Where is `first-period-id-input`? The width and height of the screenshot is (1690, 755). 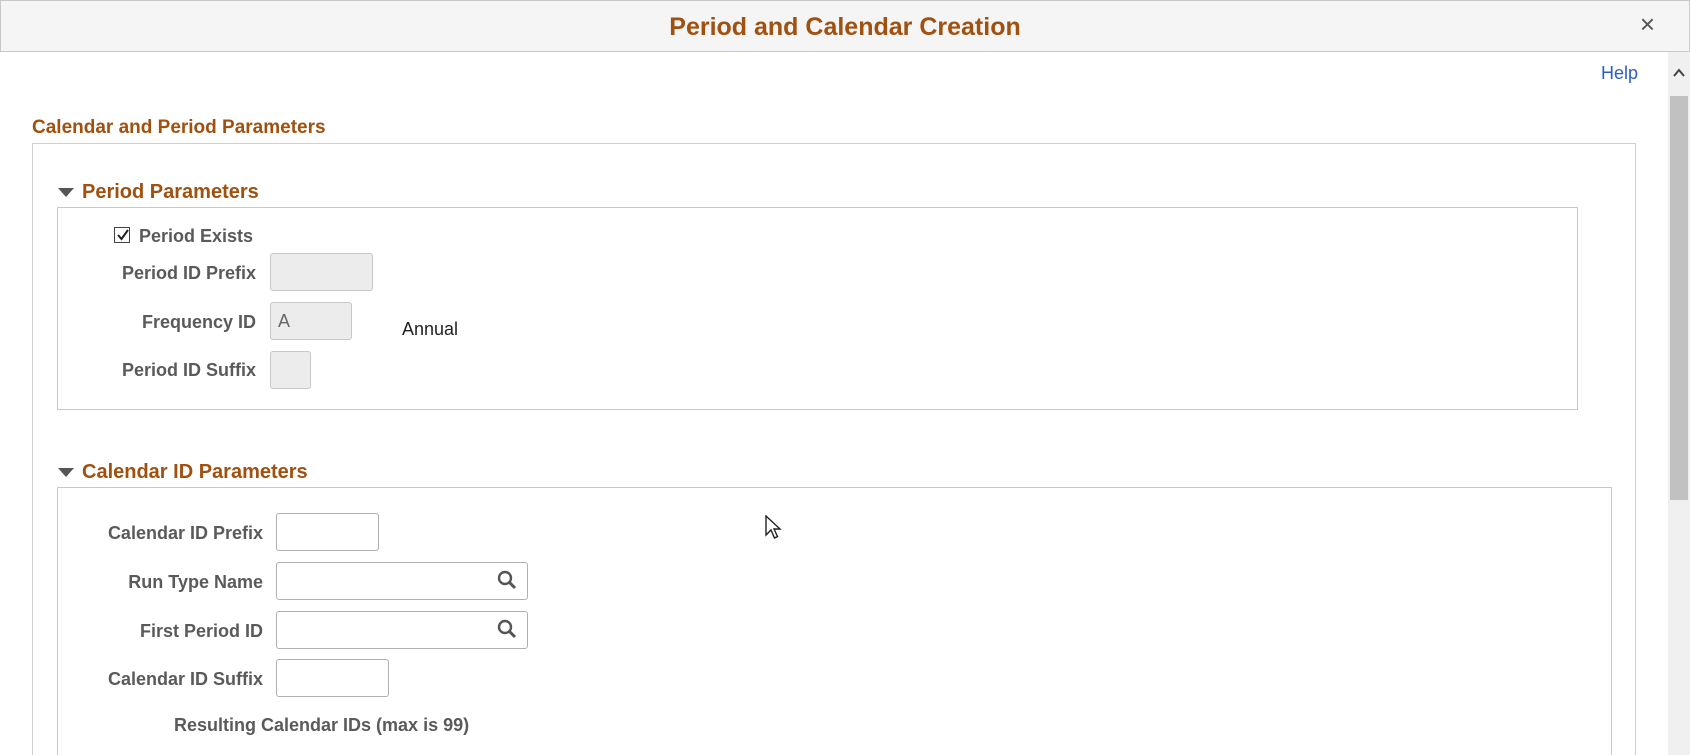 first-period-id-input is located at coordinates (402, 630).